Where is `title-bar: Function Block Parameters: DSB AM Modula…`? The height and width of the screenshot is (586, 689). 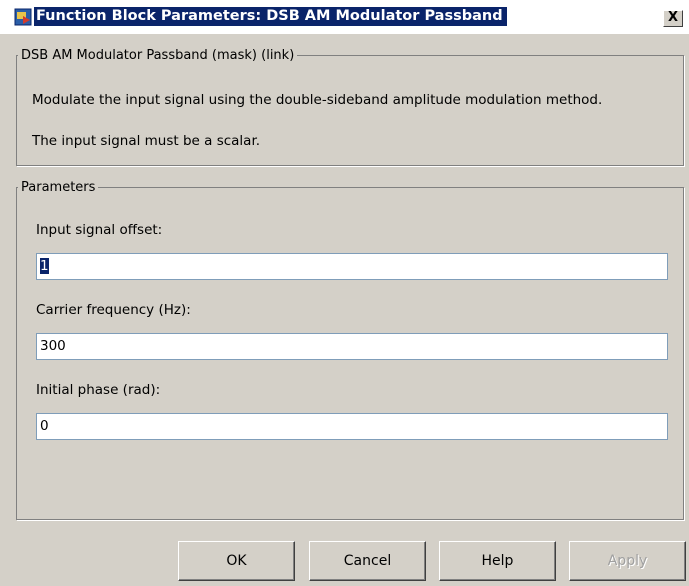
title-bar: Function Block Parameters: DSB AM Modula… is located at coordinates (344, 17).